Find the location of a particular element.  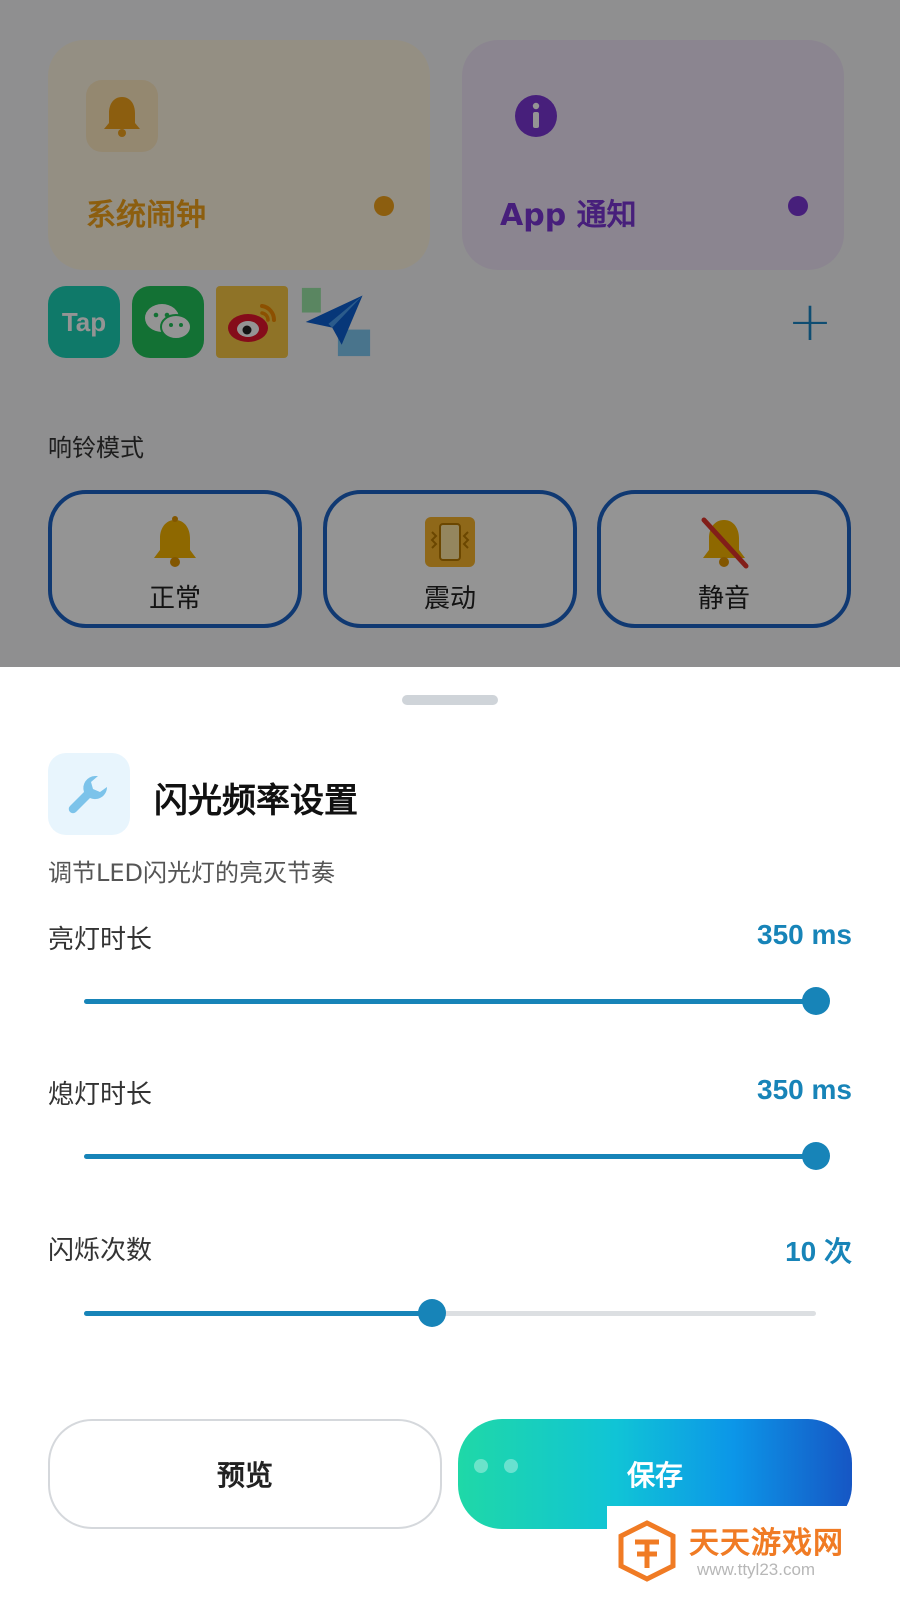

preview-button: 预览 is located at coordinates (245, 1474).